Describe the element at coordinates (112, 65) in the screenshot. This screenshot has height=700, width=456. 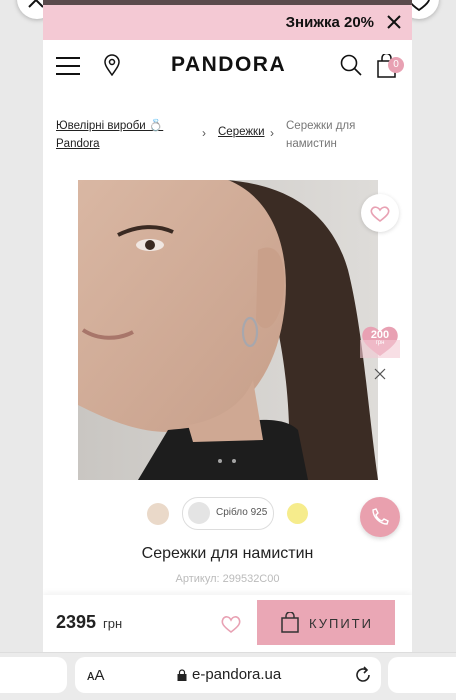
I see `store-locator-icon` at that location.